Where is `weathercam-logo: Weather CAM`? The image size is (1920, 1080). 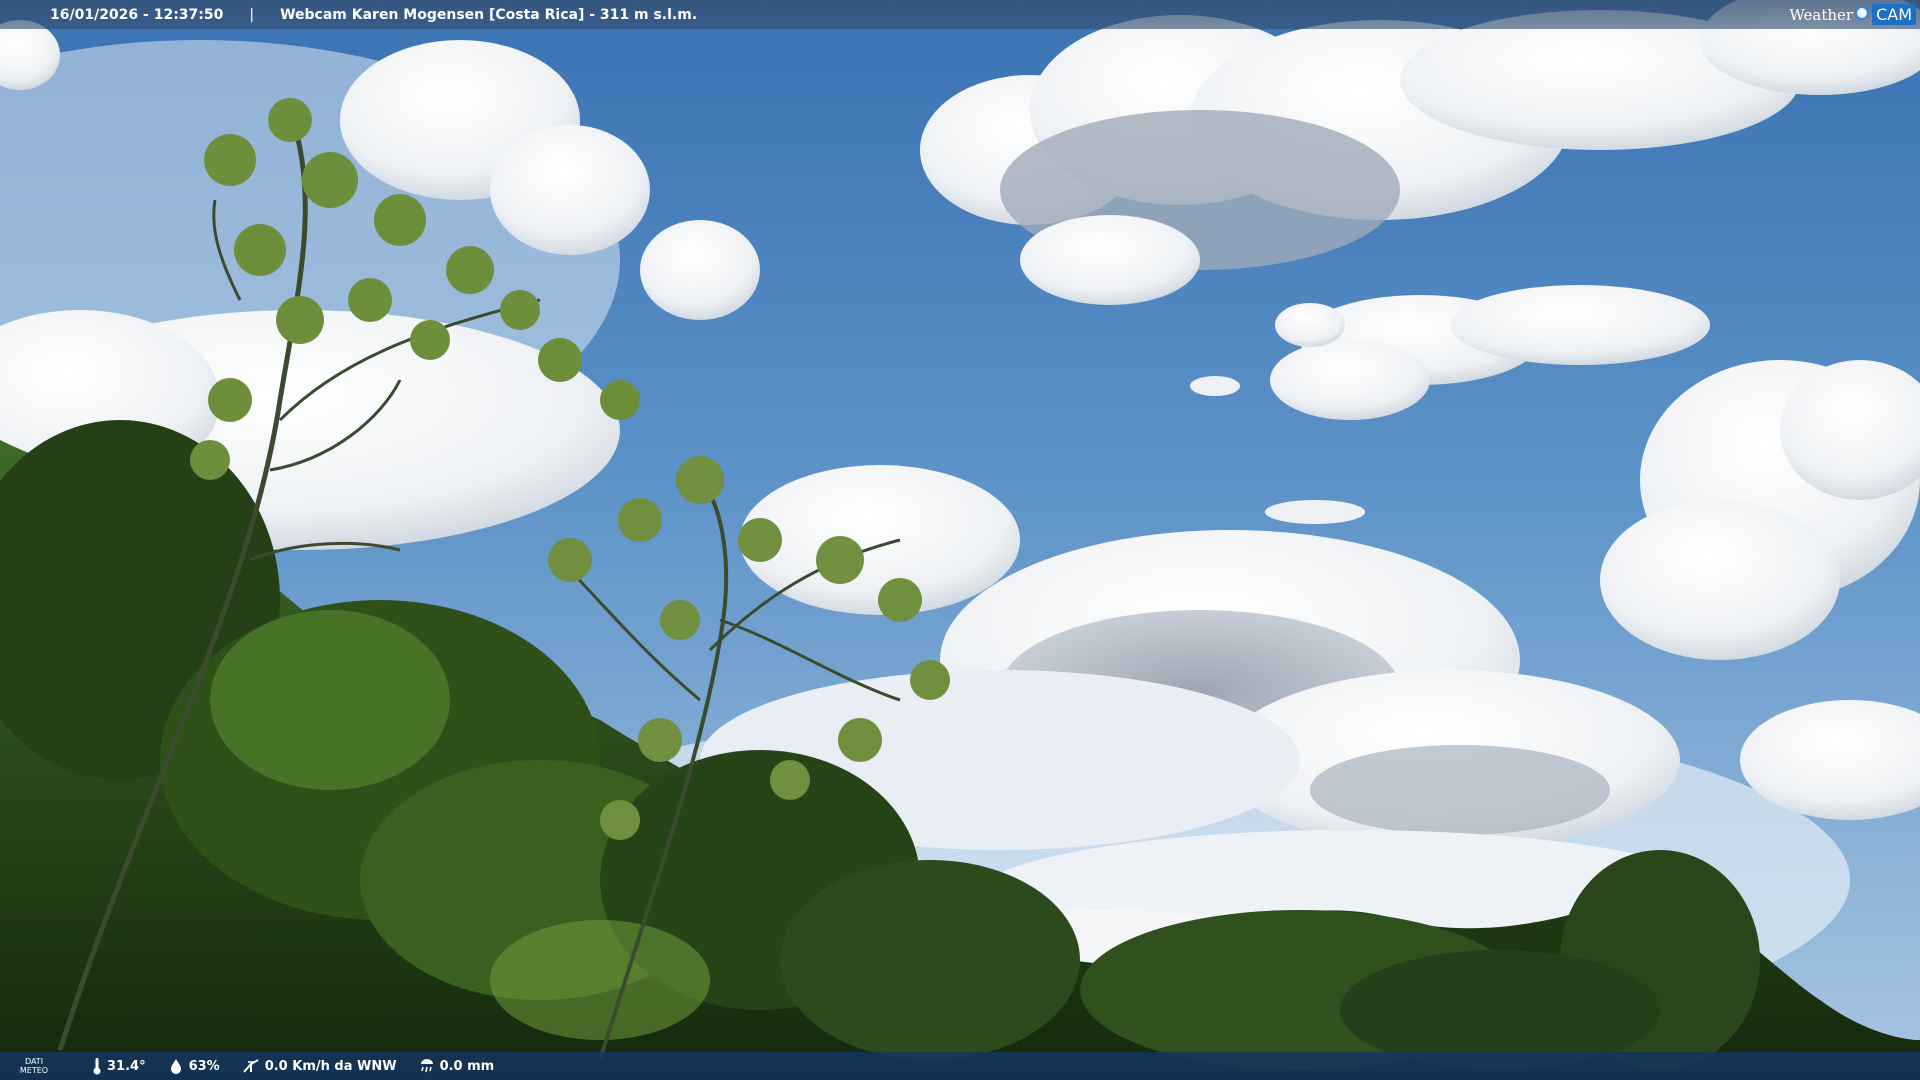
weathercam-logo: Weather CAM is located at coordinates (1854, 14).